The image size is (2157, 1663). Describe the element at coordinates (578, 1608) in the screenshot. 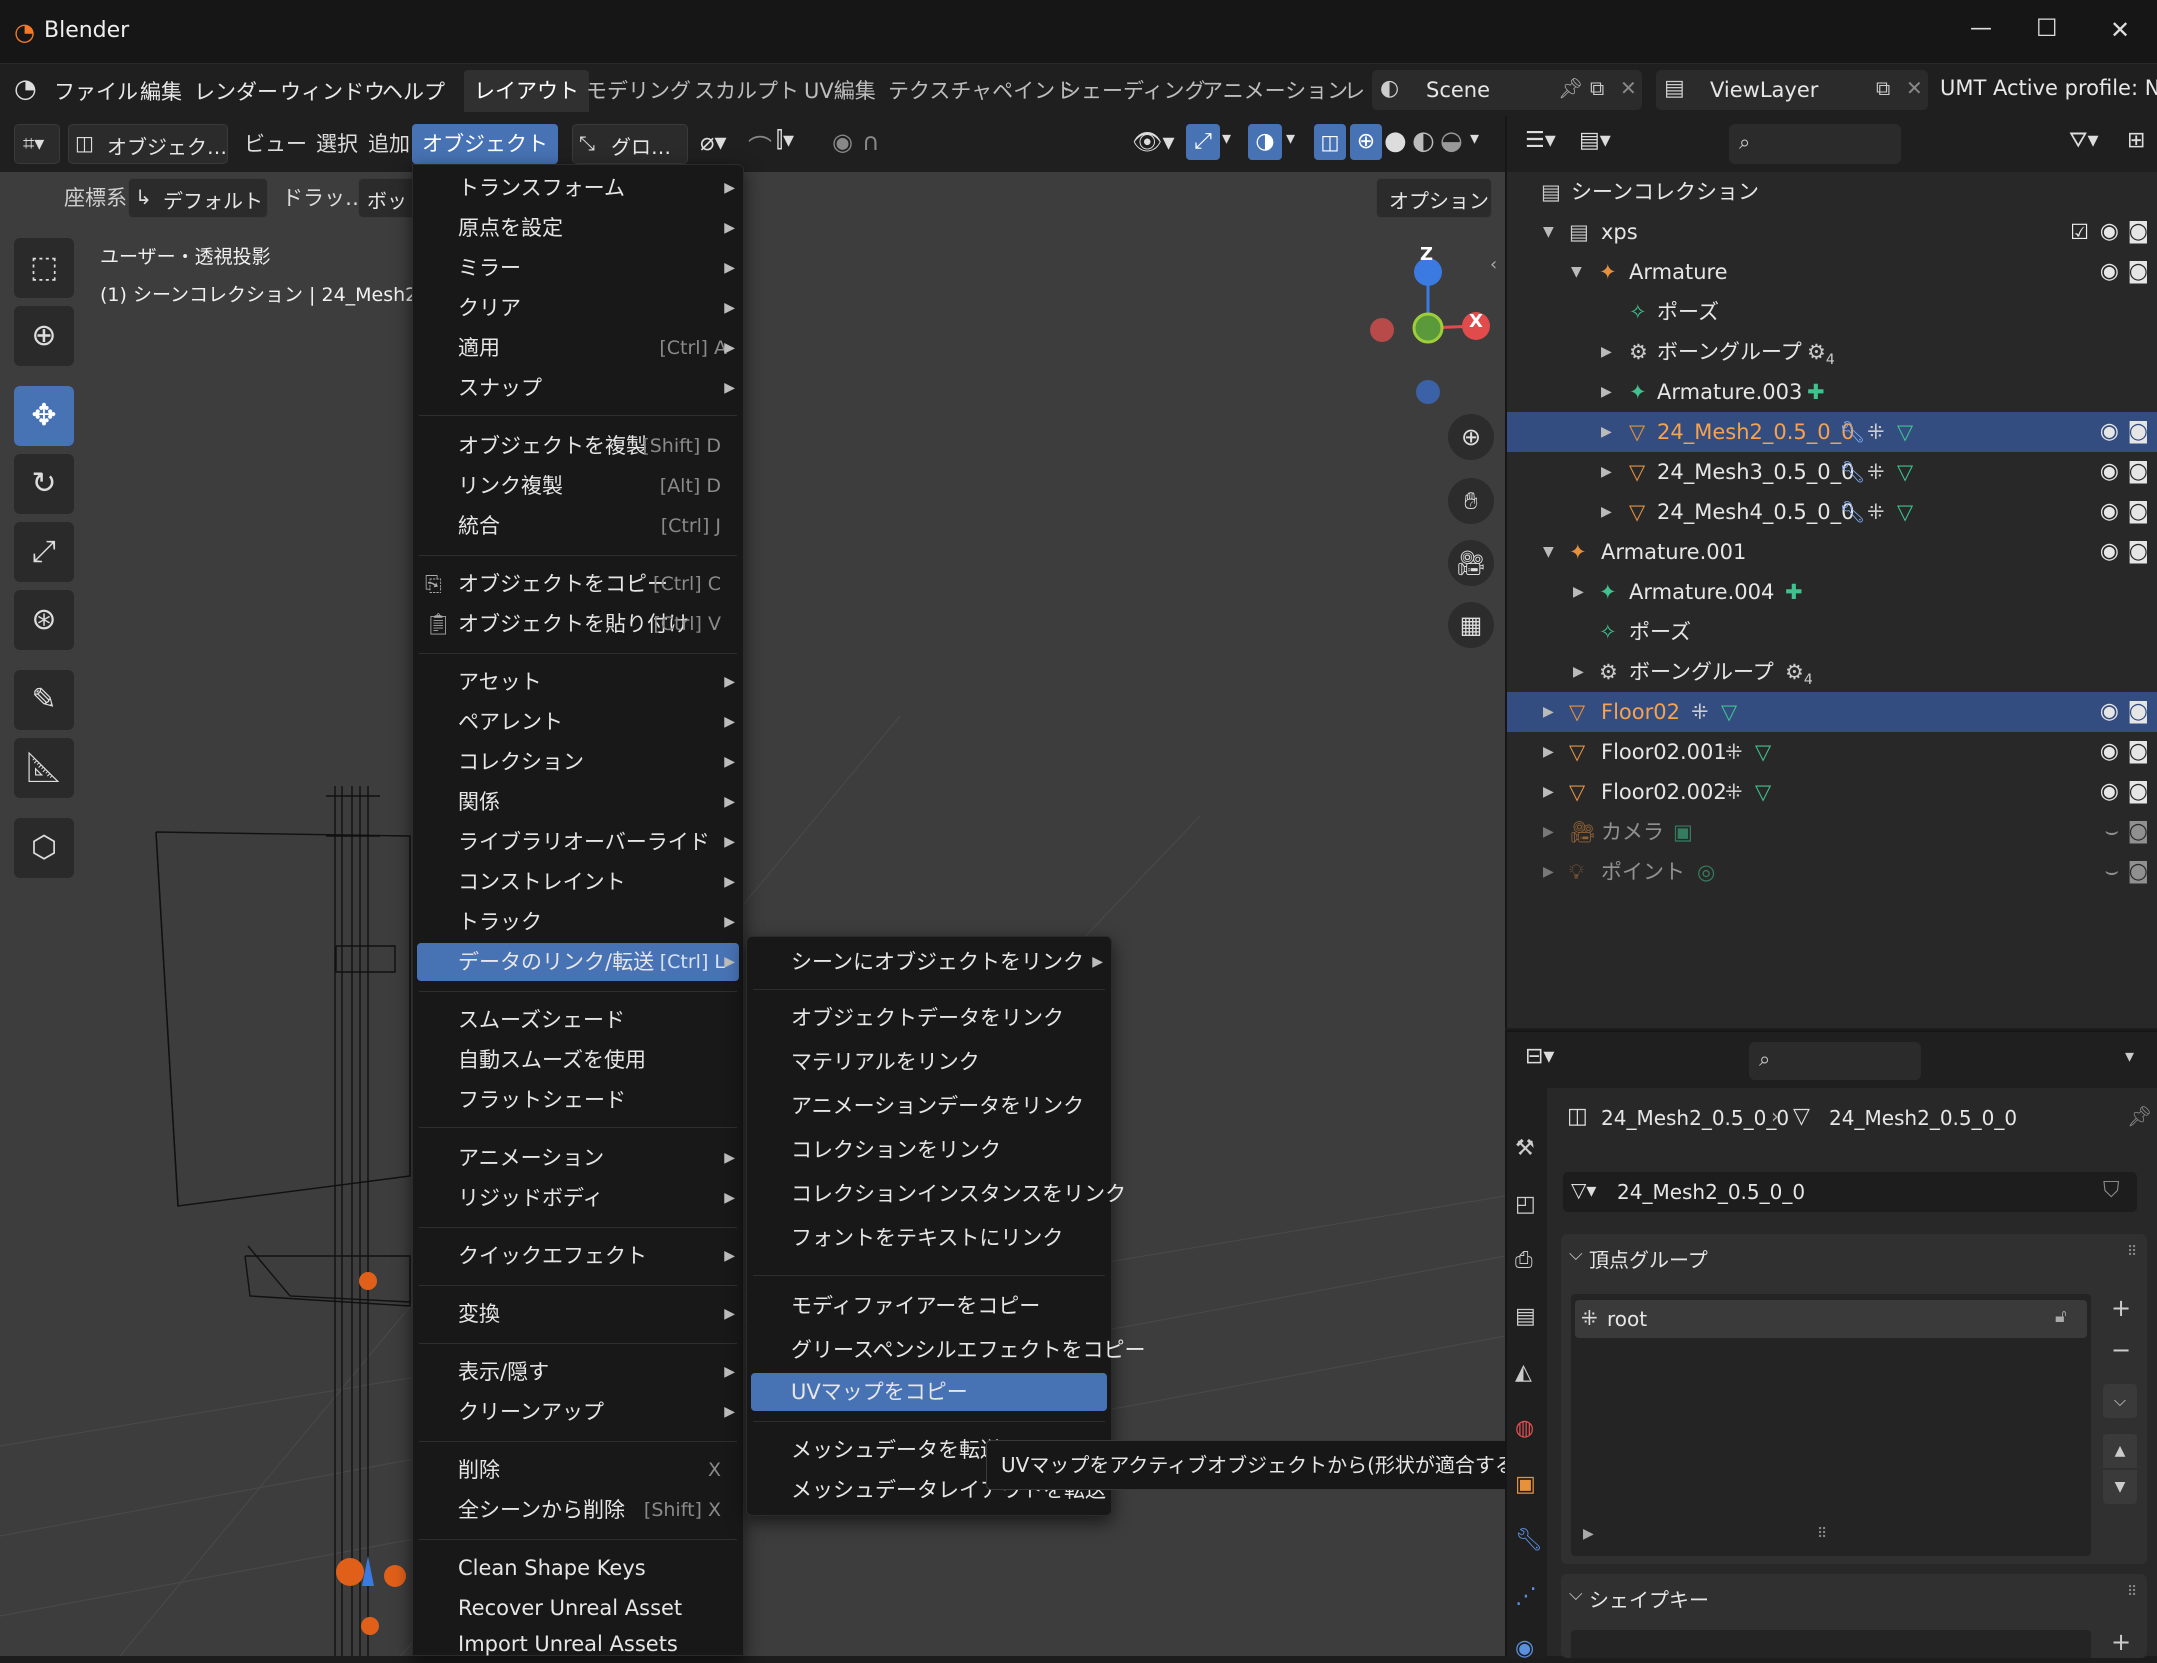

I see `menu-item-recover-unreal-asset: Recover Unreal Asset` at that location.